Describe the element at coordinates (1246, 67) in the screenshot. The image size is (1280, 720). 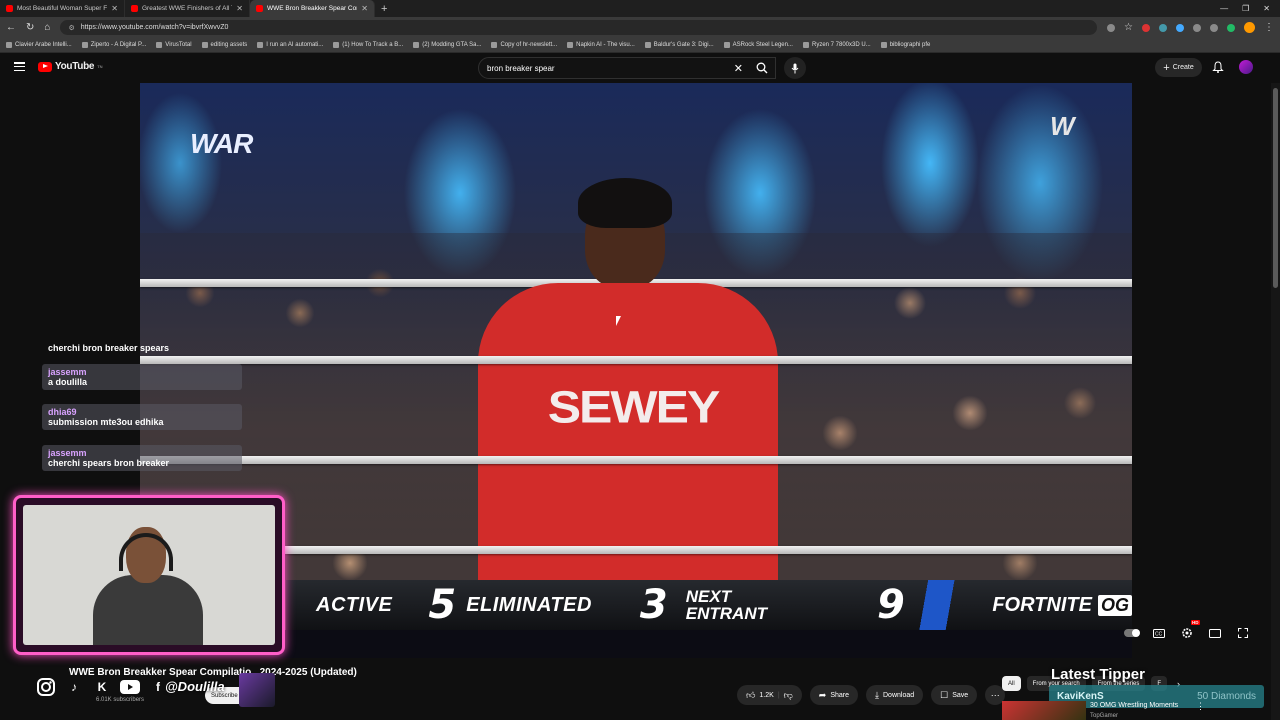
I see `account-avatar` at that location.